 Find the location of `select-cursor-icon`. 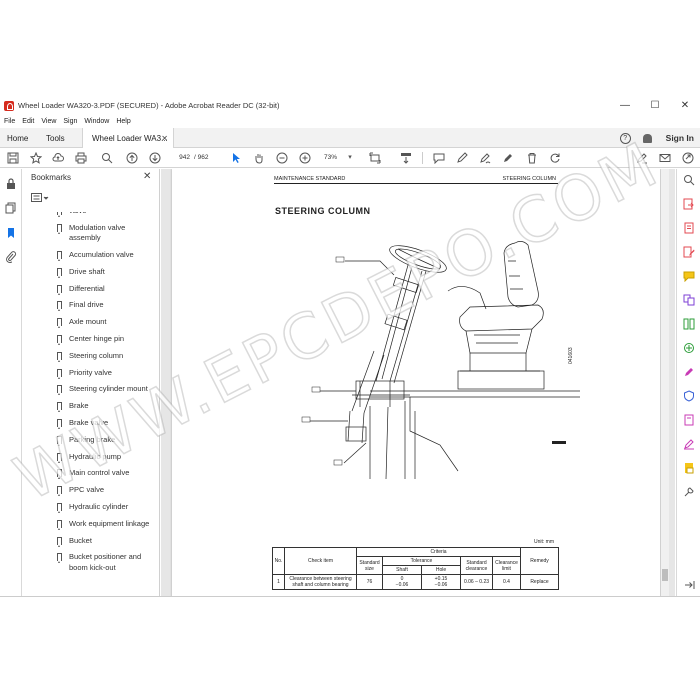

select-cursor-icon is located at coordinates (236, 158).